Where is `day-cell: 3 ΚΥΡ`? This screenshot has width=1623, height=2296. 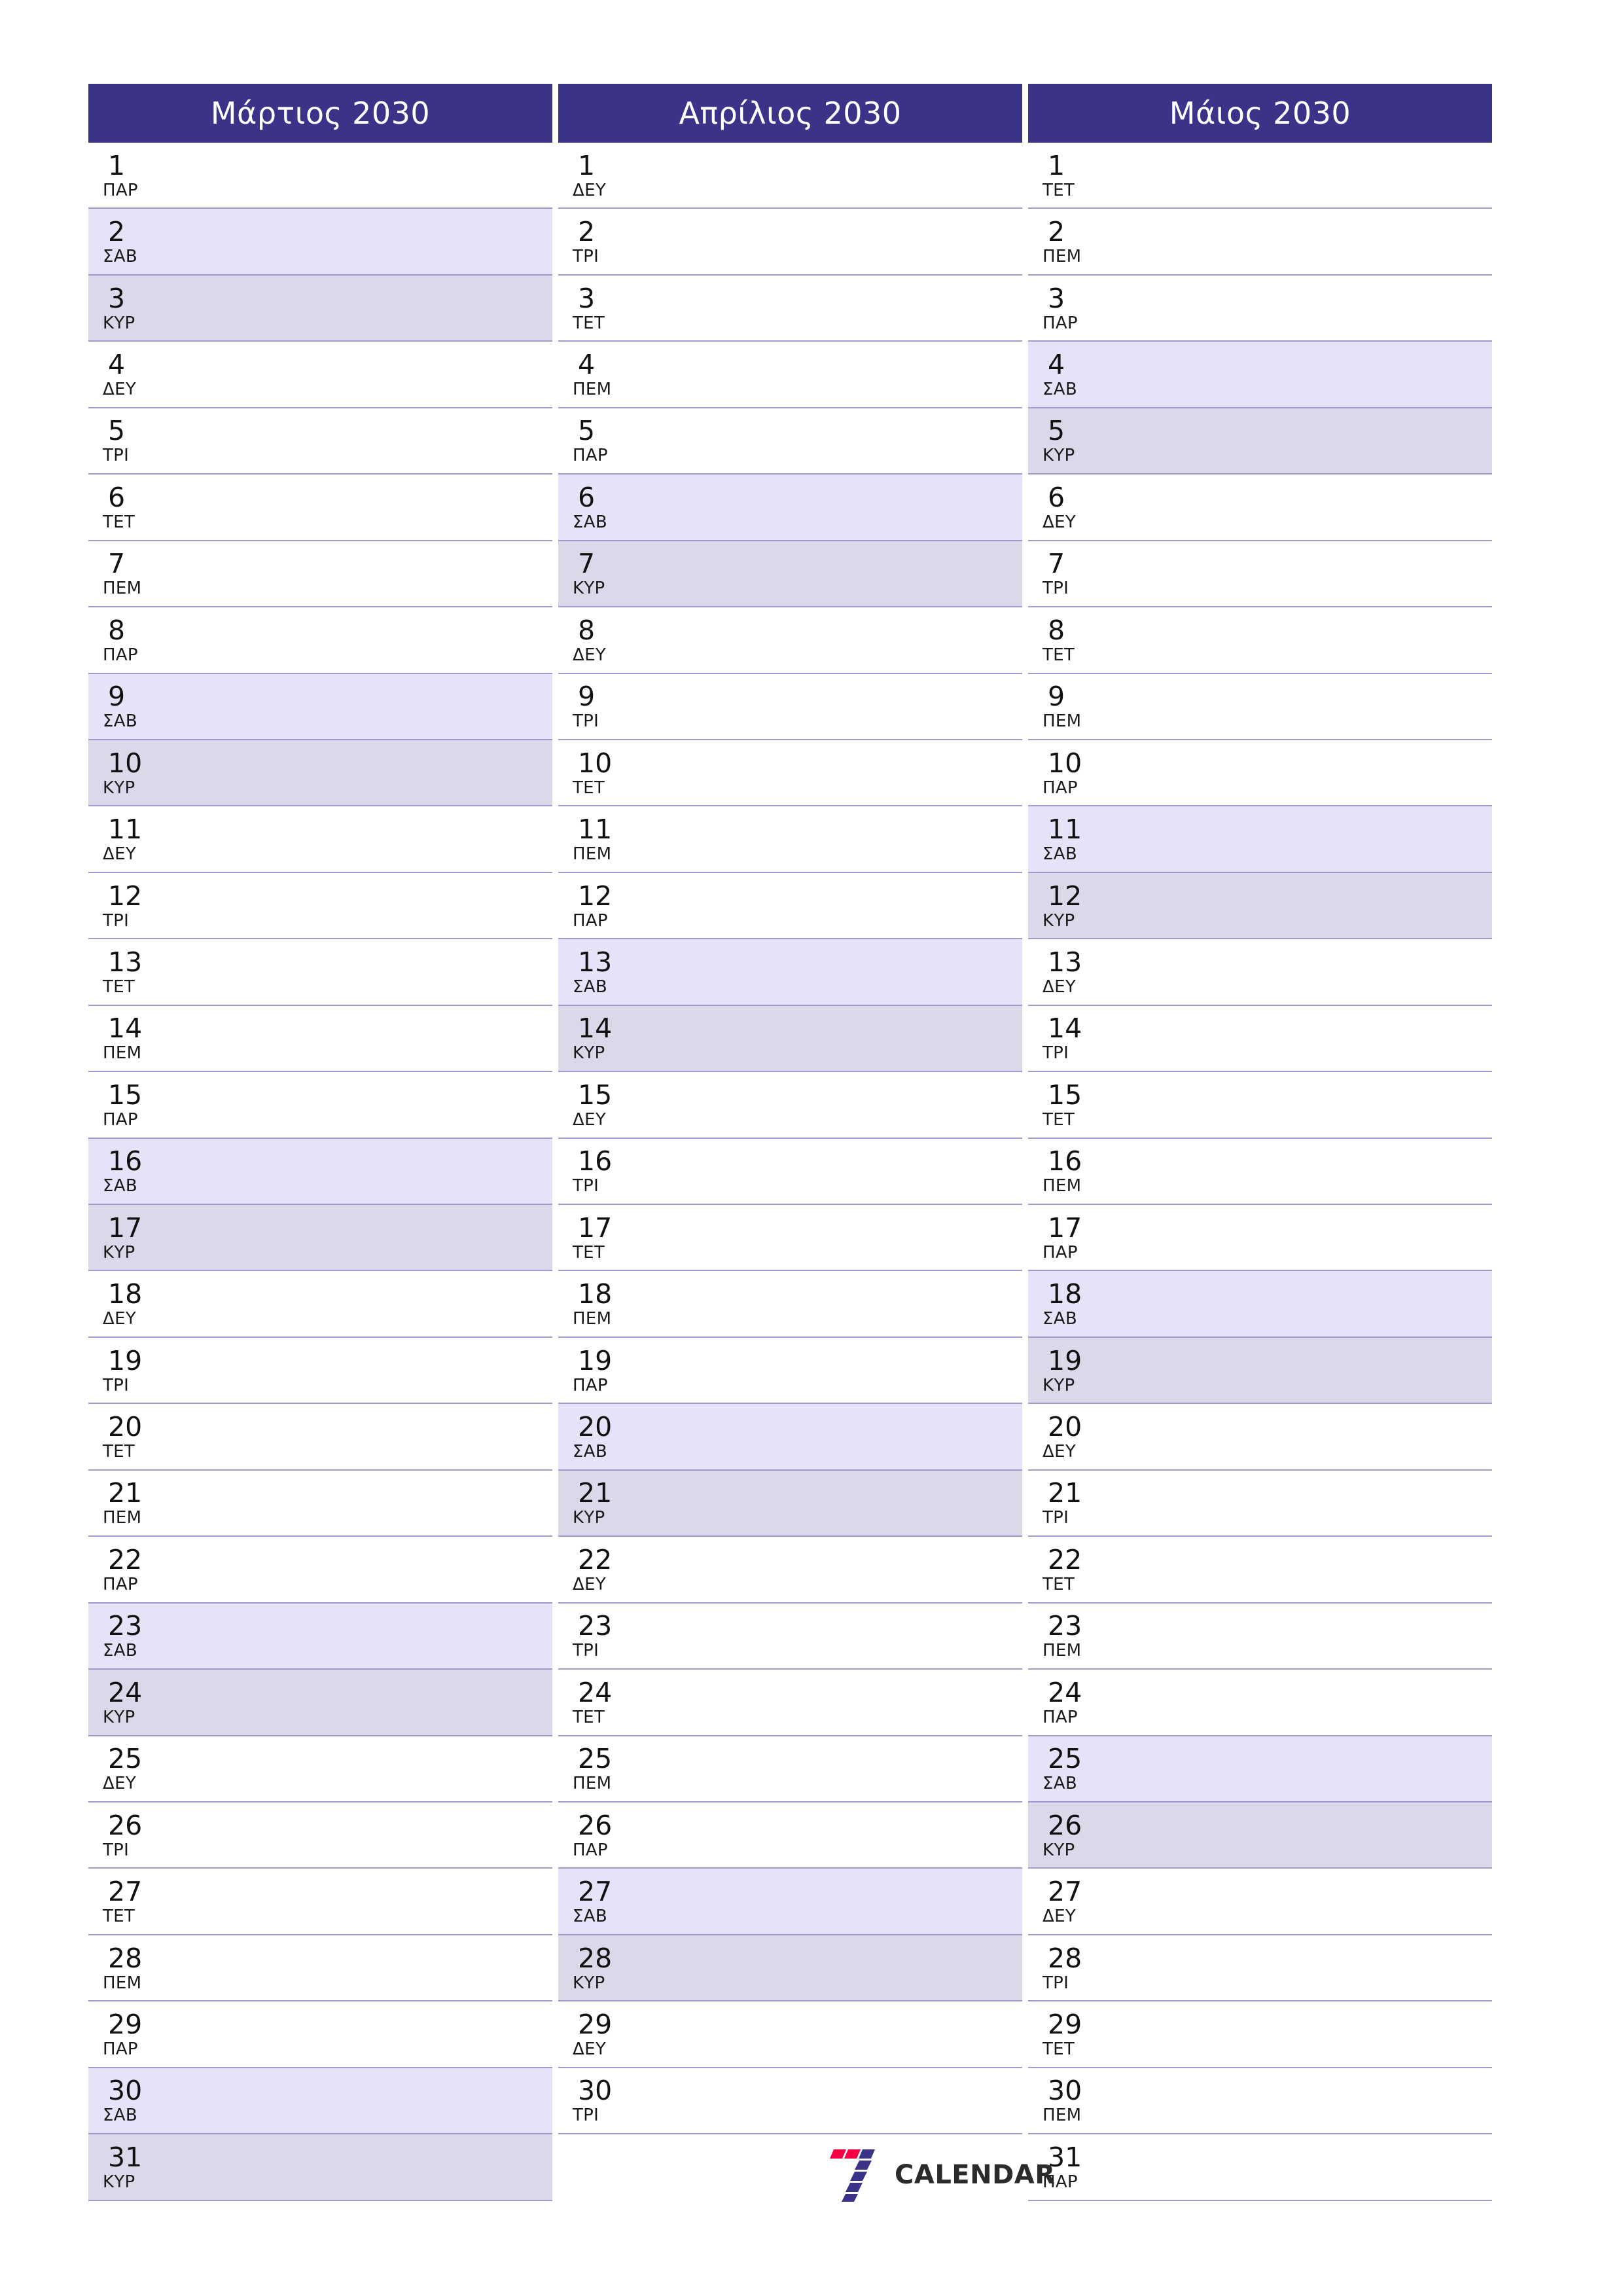
day-cell: 3 ΚΥΡ is located at coordinates (320, 308).